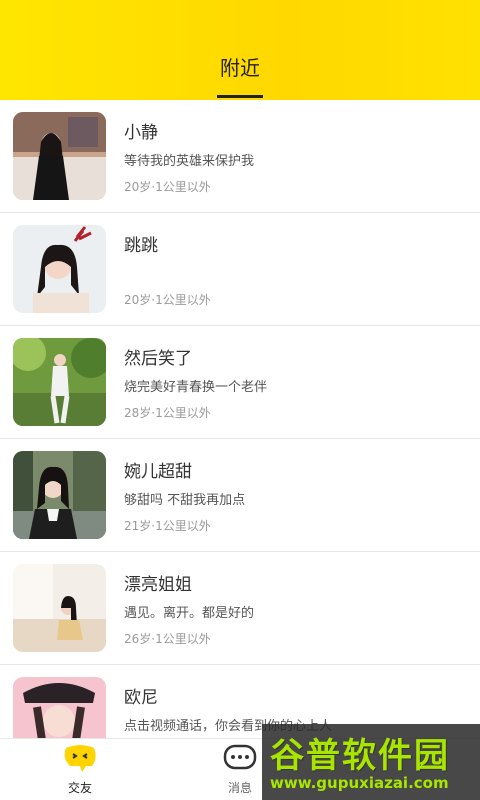 This screenshot has height=800, width=480. Describe the element at coordinates (141, 246) in the screenshot. I see `user-name: 跳跳` at that location.